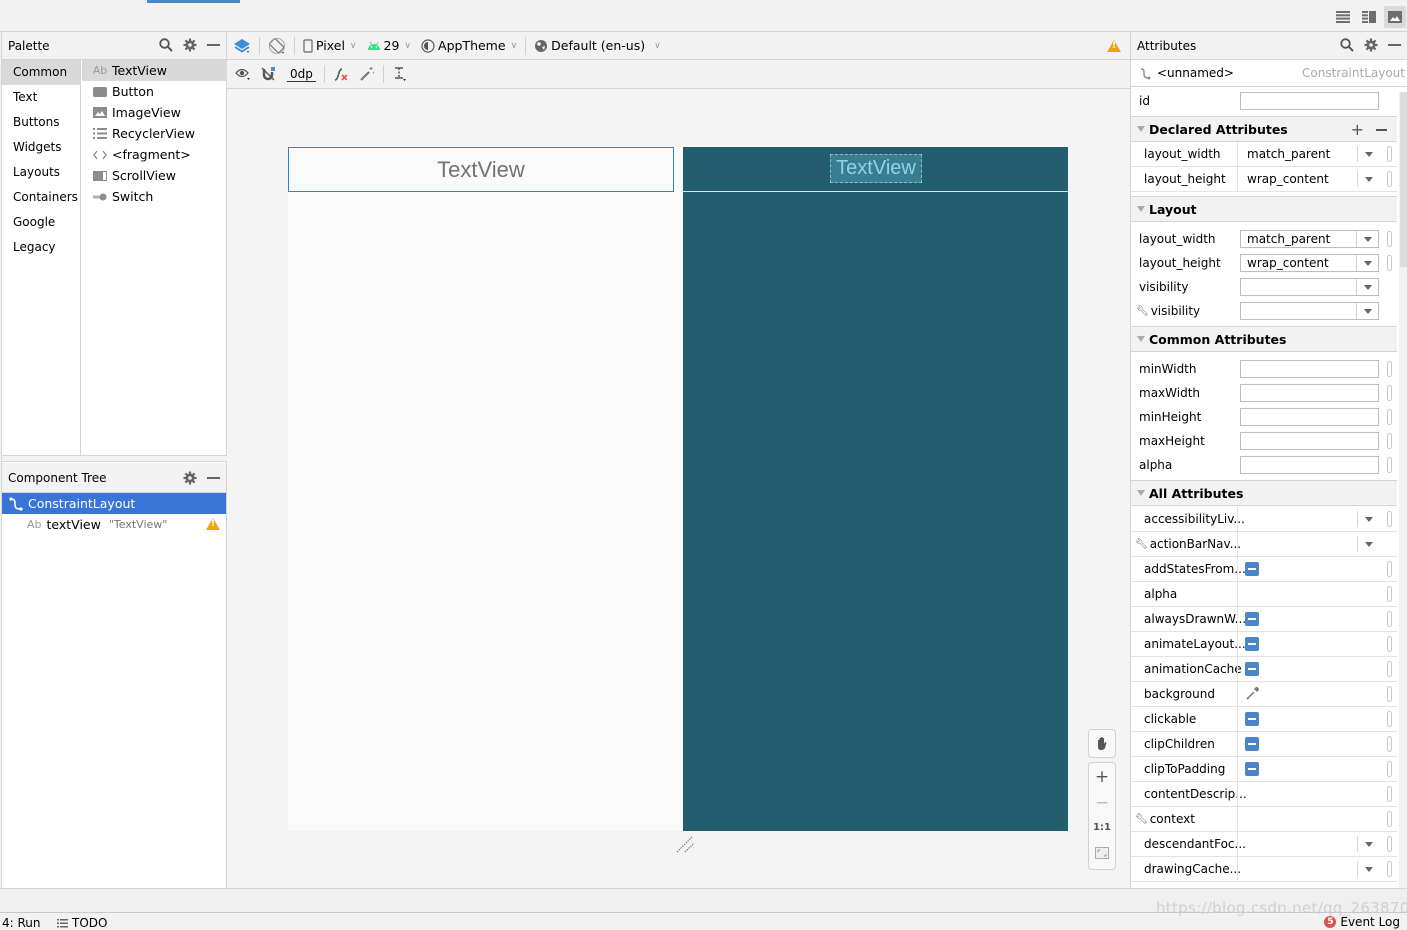 This screenshot has height=930, width=1407. Describe the element at coordinates (241, 74) in the screenshot. I see `view-options-button` at that location.